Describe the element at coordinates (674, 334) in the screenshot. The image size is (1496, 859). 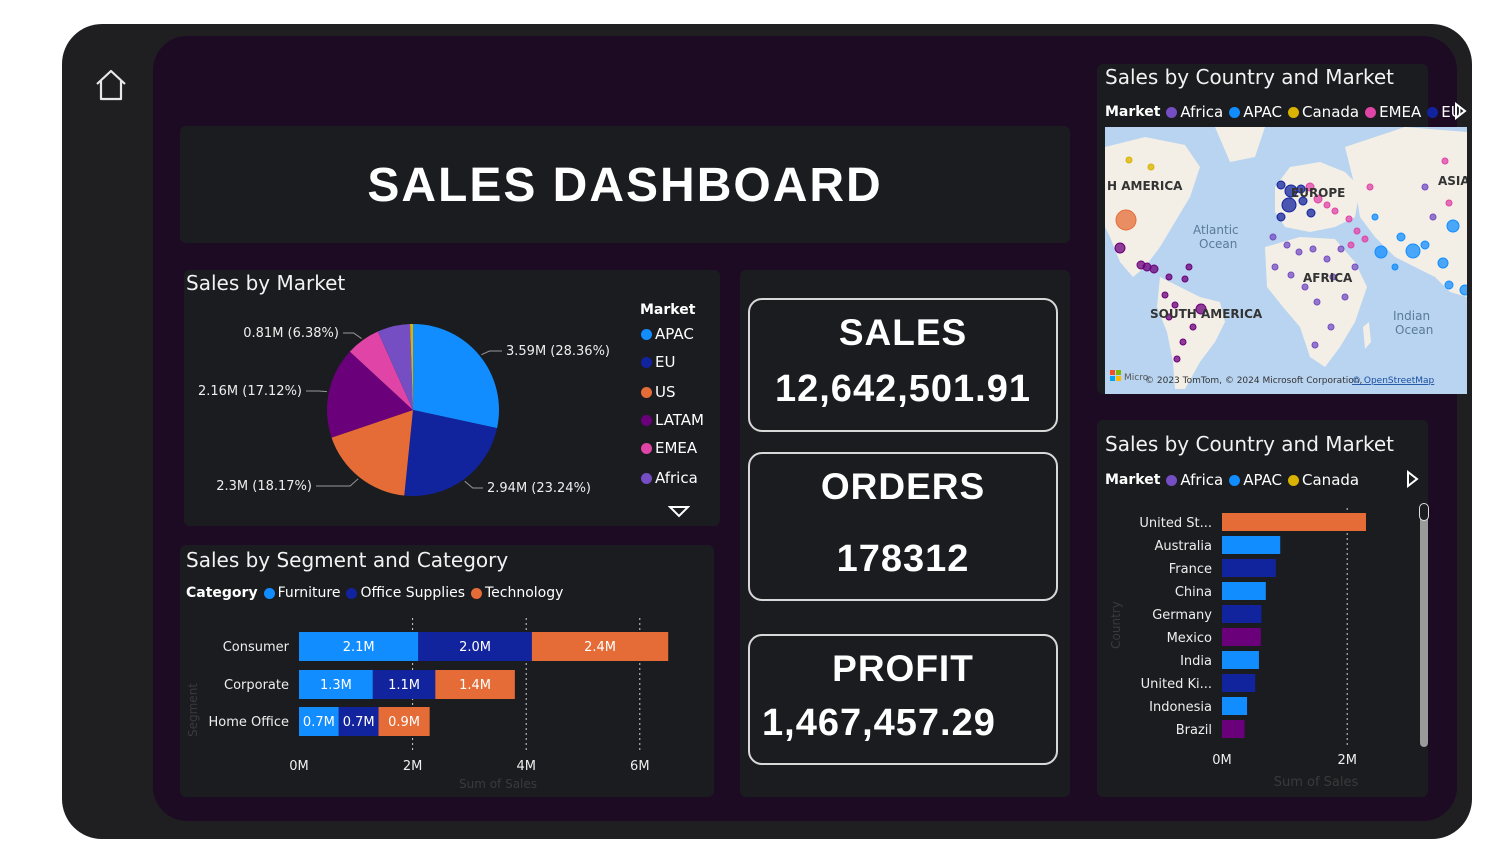
I see `pie-legend-label: APAC` at that location.